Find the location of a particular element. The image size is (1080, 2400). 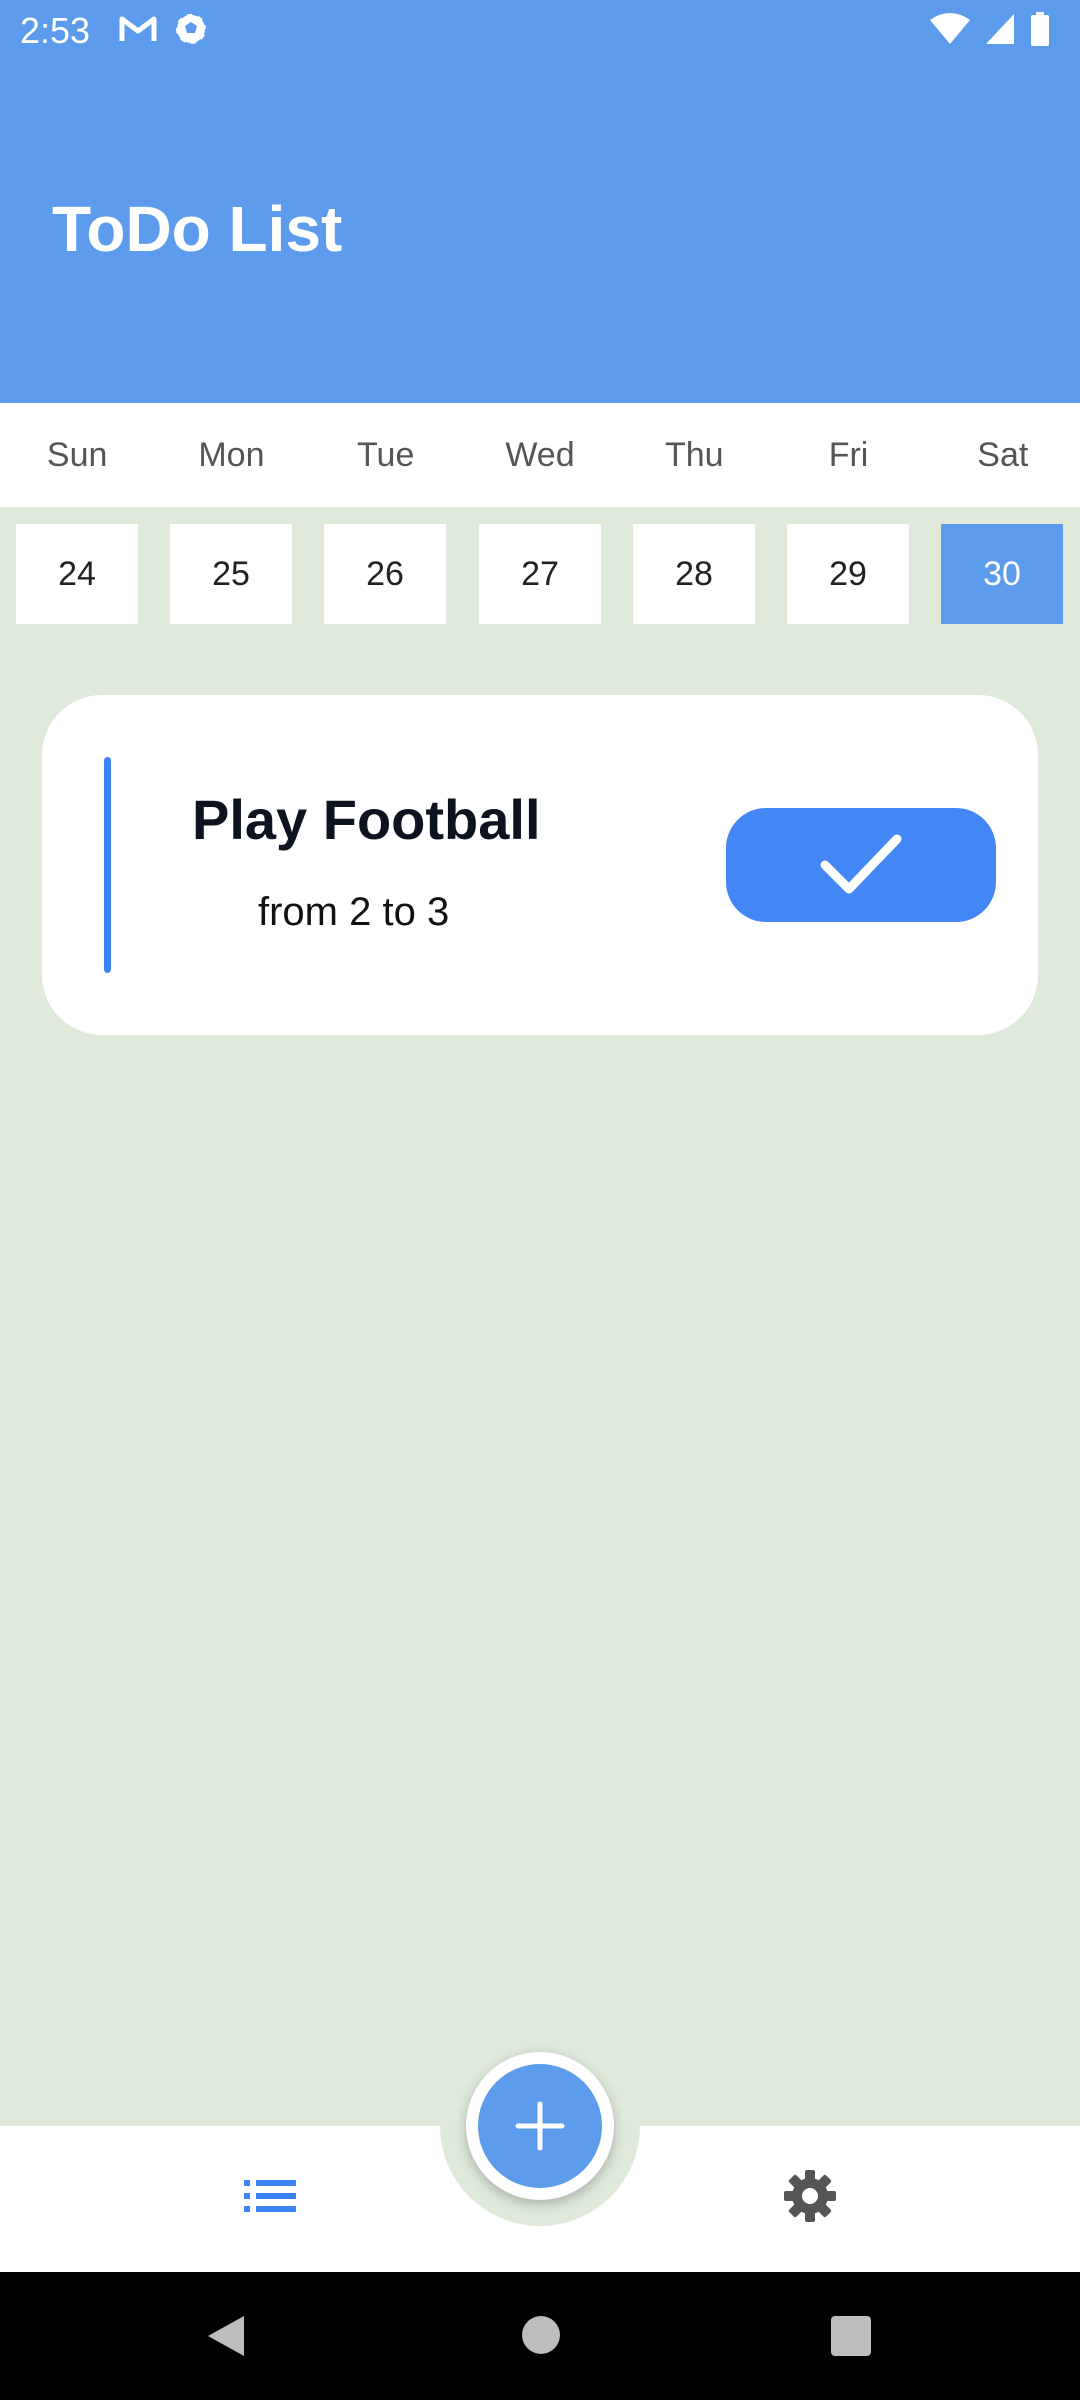

weekday-label: Sat is located at coordinates (1003, 455).